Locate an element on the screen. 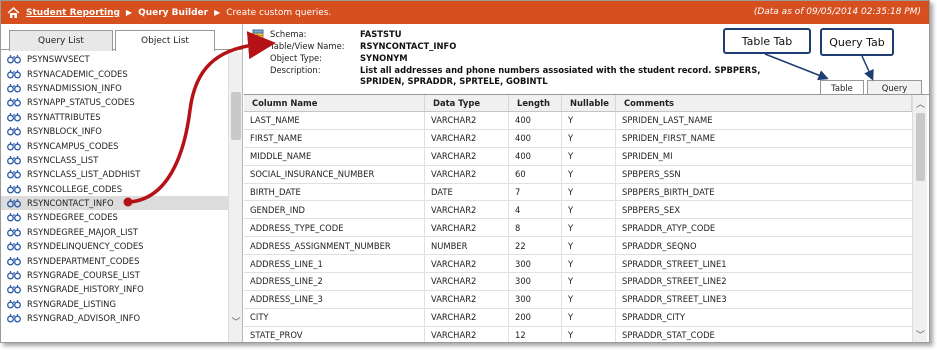 This screenshot has height=350, width=937. object-list-item: RSYNCOLLEGE_CODES is located at coordinates (114, 189).